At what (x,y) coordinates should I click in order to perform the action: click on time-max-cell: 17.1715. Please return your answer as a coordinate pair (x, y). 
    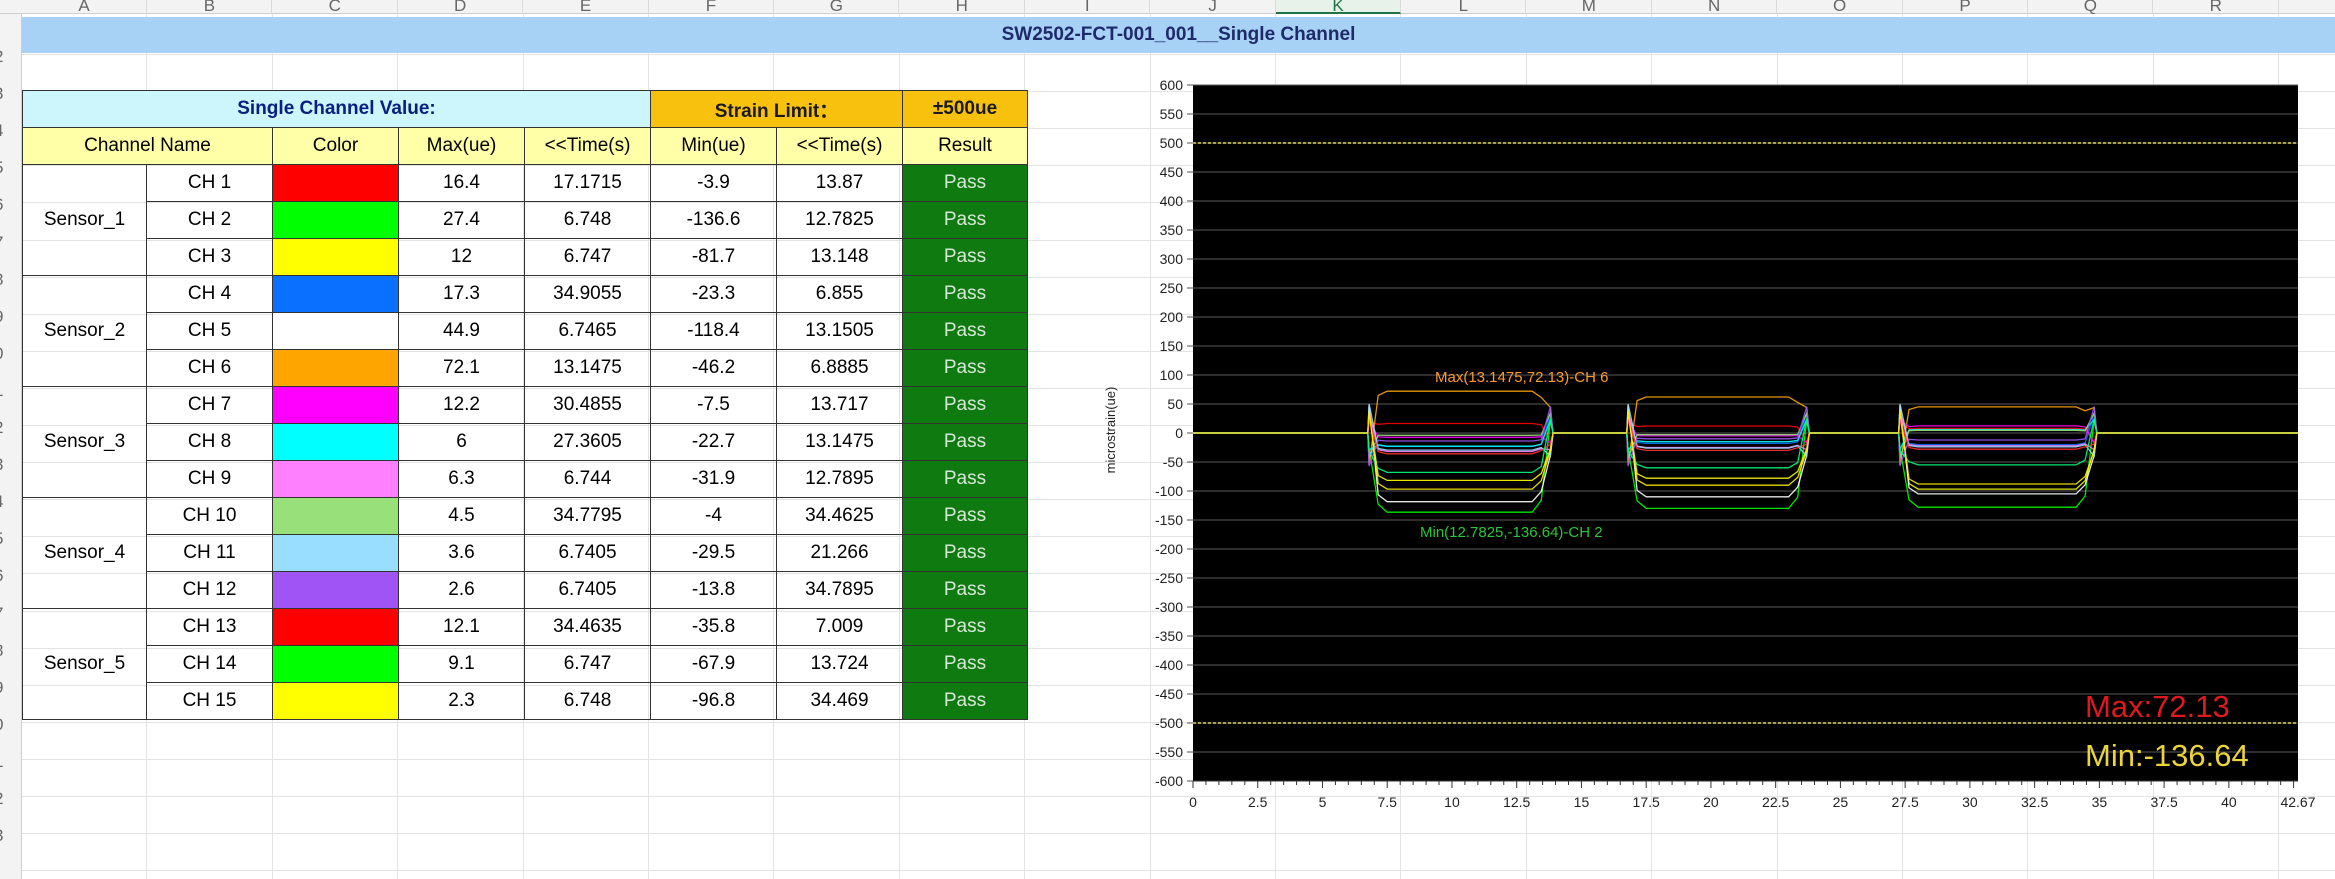
    Looking at the image, I should click on (587, 183).